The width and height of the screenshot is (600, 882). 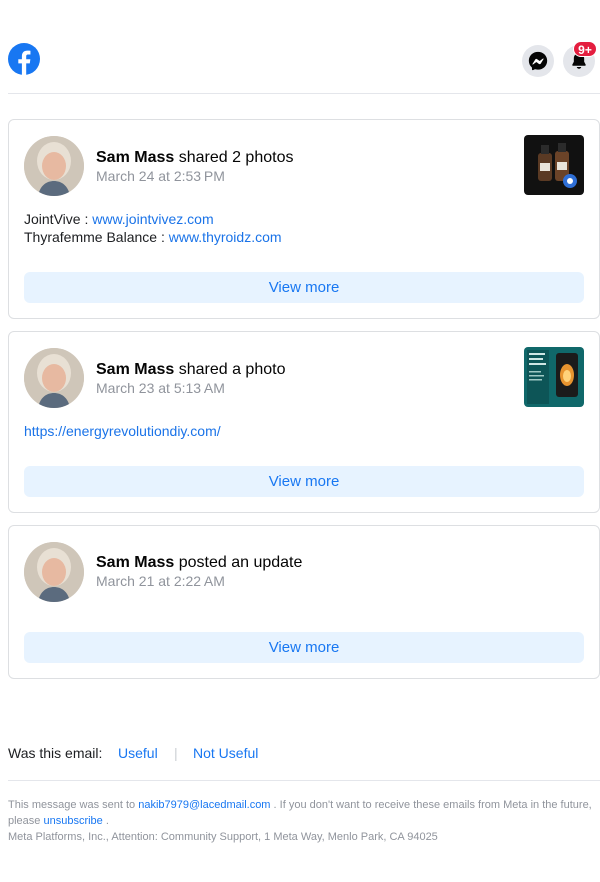 I want to click on post-title: Sam Mass posted an update, so click(x=199, y=563).